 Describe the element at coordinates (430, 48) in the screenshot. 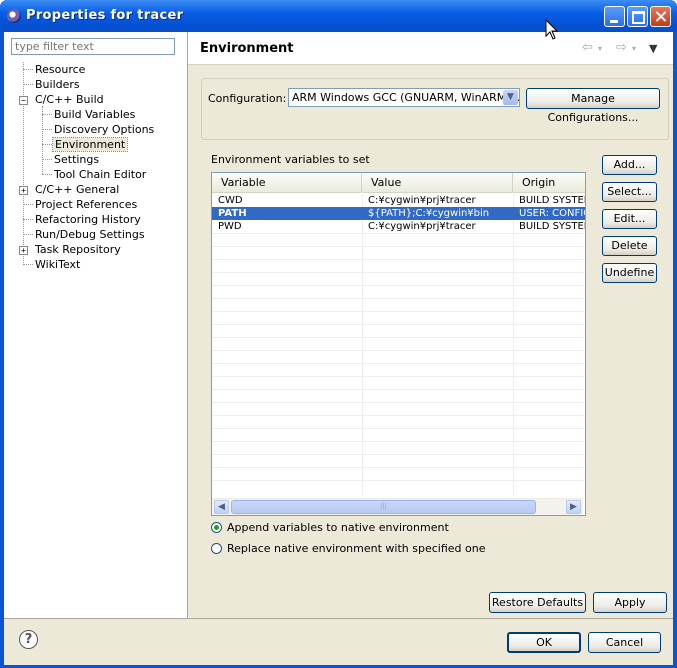

I see `page-header: Environment ⇦ ▾ ⇨ ▾ ▼` at that location.